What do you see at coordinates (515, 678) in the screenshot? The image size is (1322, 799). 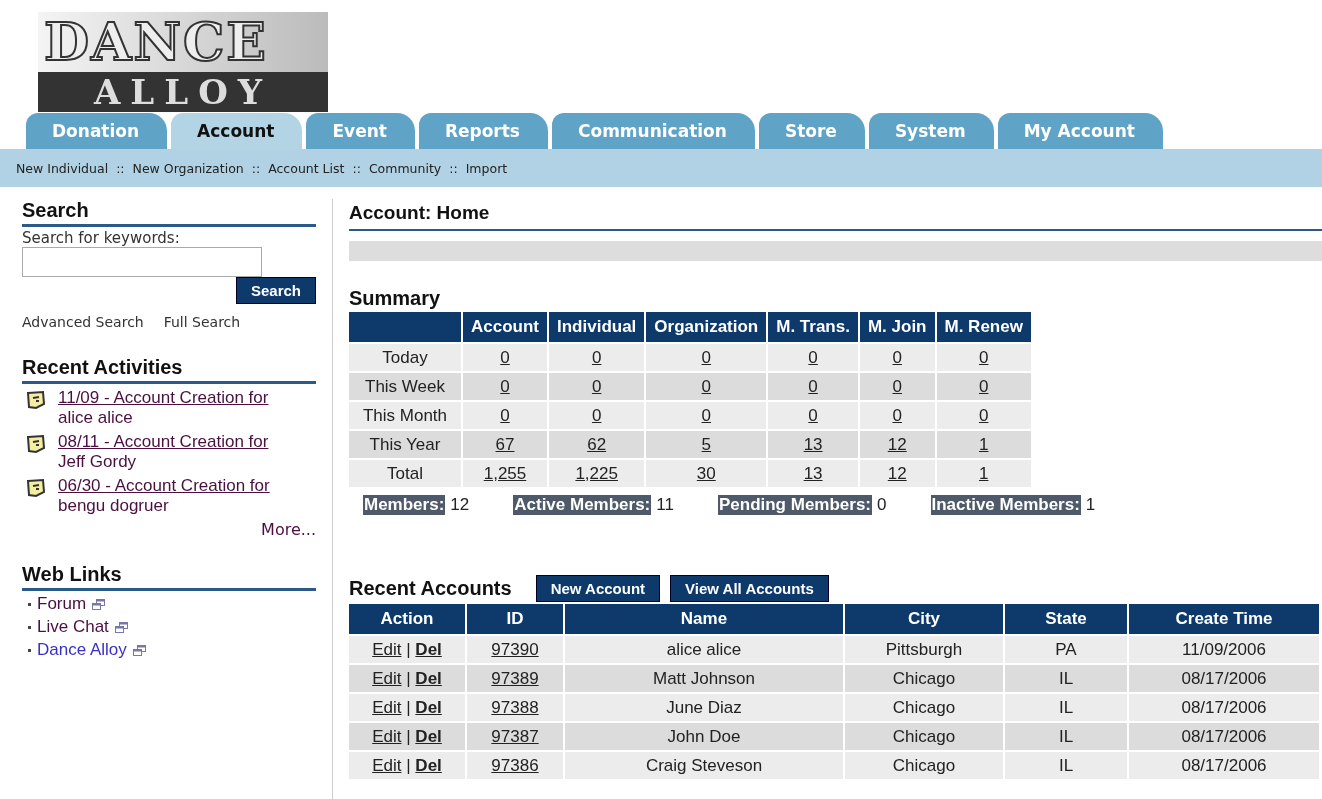 I see `id-link: 97389` at bounding box center [515, 678].